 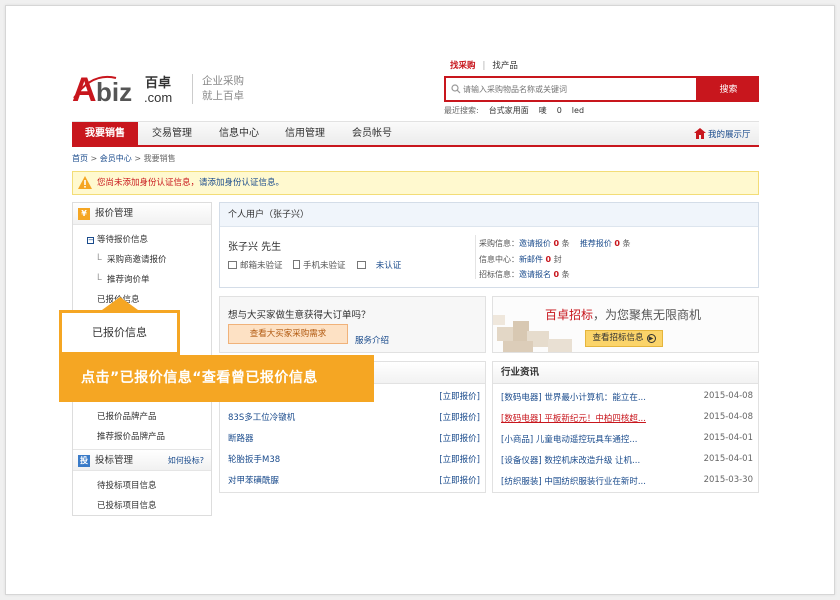 I want to click on sidebar-section-title: 投标管理, so click(x=114, y=460).